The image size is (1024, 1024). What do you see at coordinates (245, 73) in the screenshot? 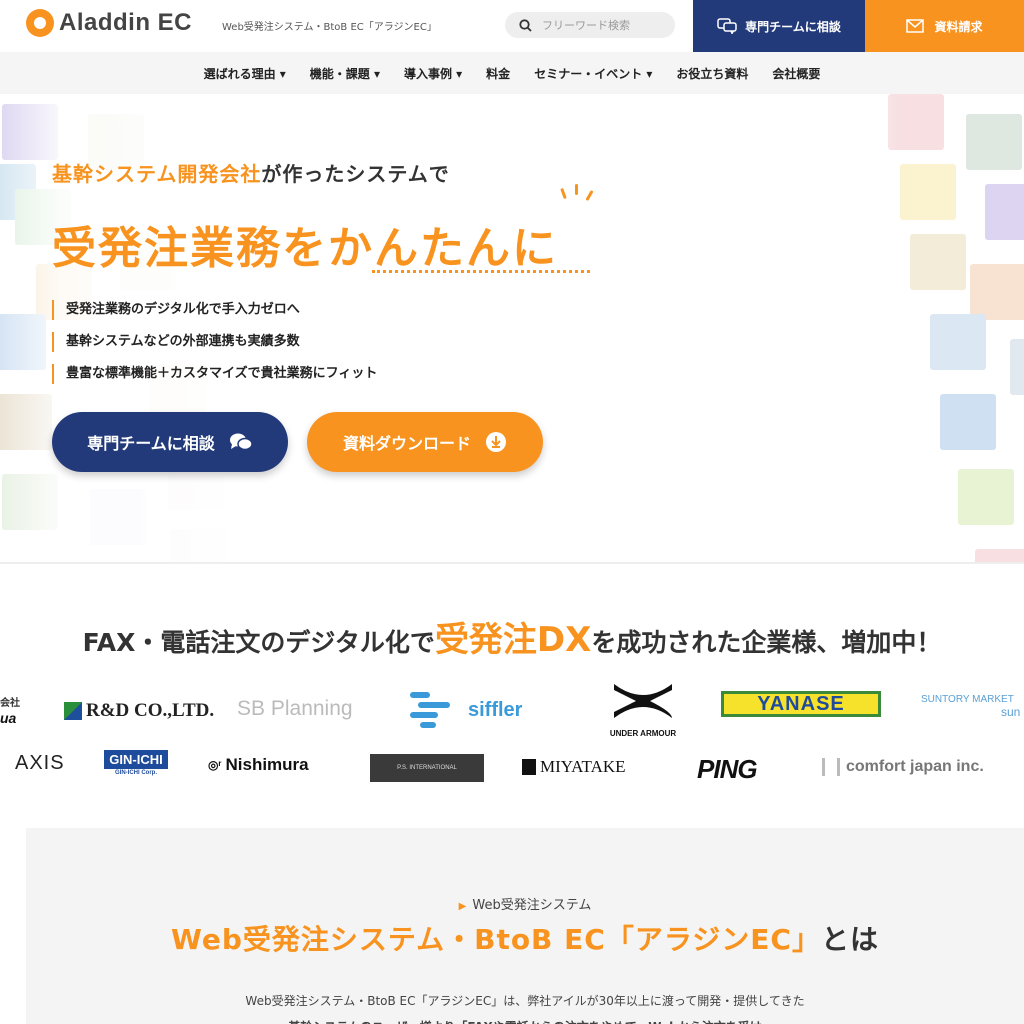
I see `nav-item-reasons: 選ばれる理由 ▾` at bounding box center [245, 73].